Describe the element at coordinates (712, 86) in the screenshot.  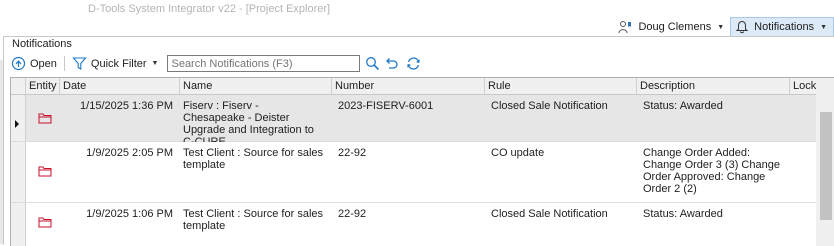
I see `column-header-description: Description` at that location.